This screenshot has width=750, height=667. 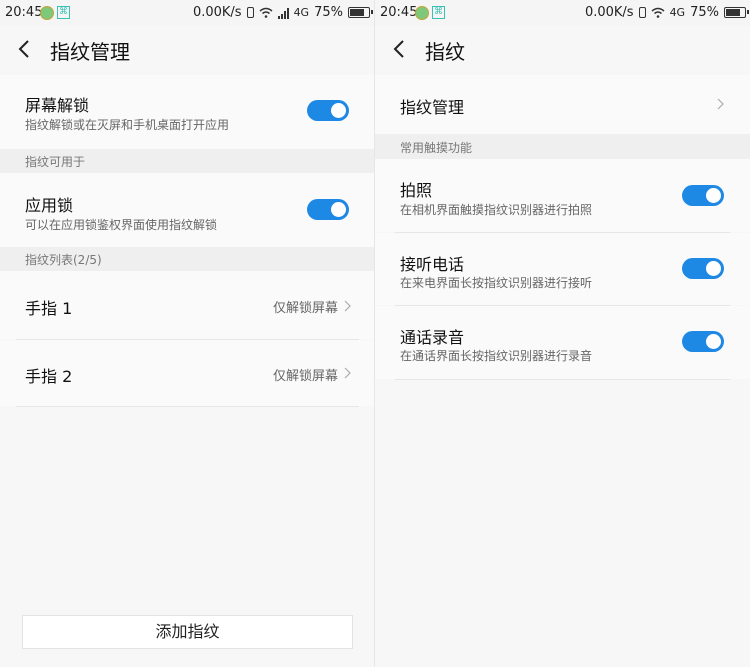 I want to click on app-lock-title: 应用锁, so click(x=49, y=205).